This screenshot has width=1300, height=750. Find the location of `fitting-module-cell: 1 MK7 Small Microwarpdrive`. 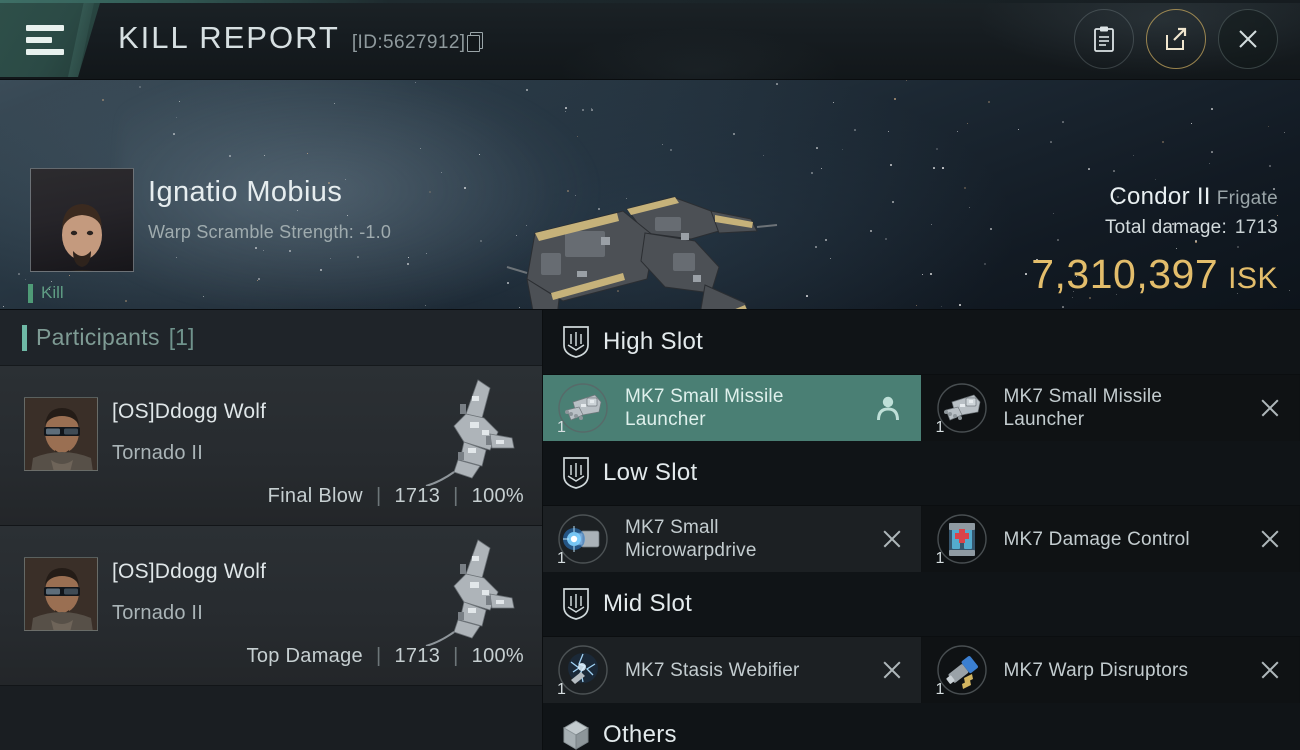

fitting-module-cell: 1 MK7 Small Microwarpdrive is located at coordinates (732, 539).